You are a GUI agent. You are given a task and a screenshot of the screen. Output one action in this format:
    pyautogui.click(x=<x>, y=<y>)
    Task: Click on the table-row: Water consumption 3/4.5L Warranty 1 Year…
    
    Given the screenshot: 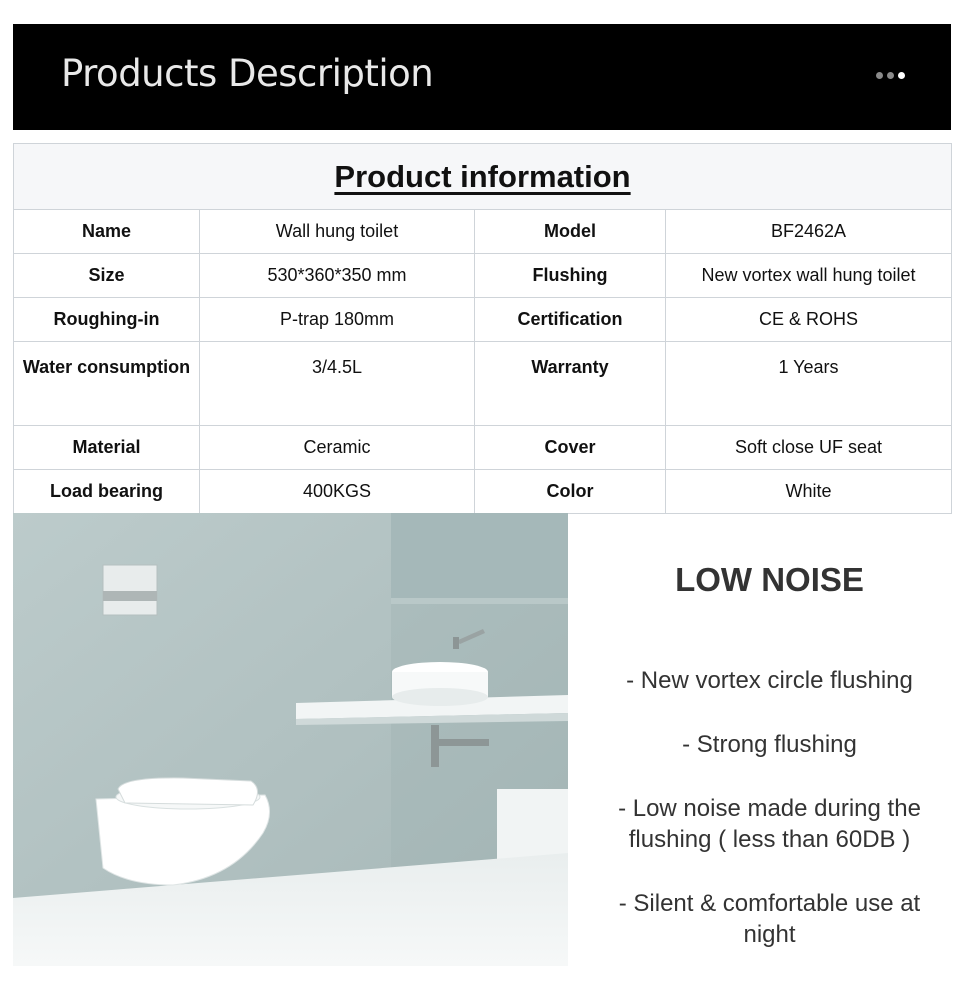 What is the action you would take?
    pyautogui.click(x=483, y=383)
    